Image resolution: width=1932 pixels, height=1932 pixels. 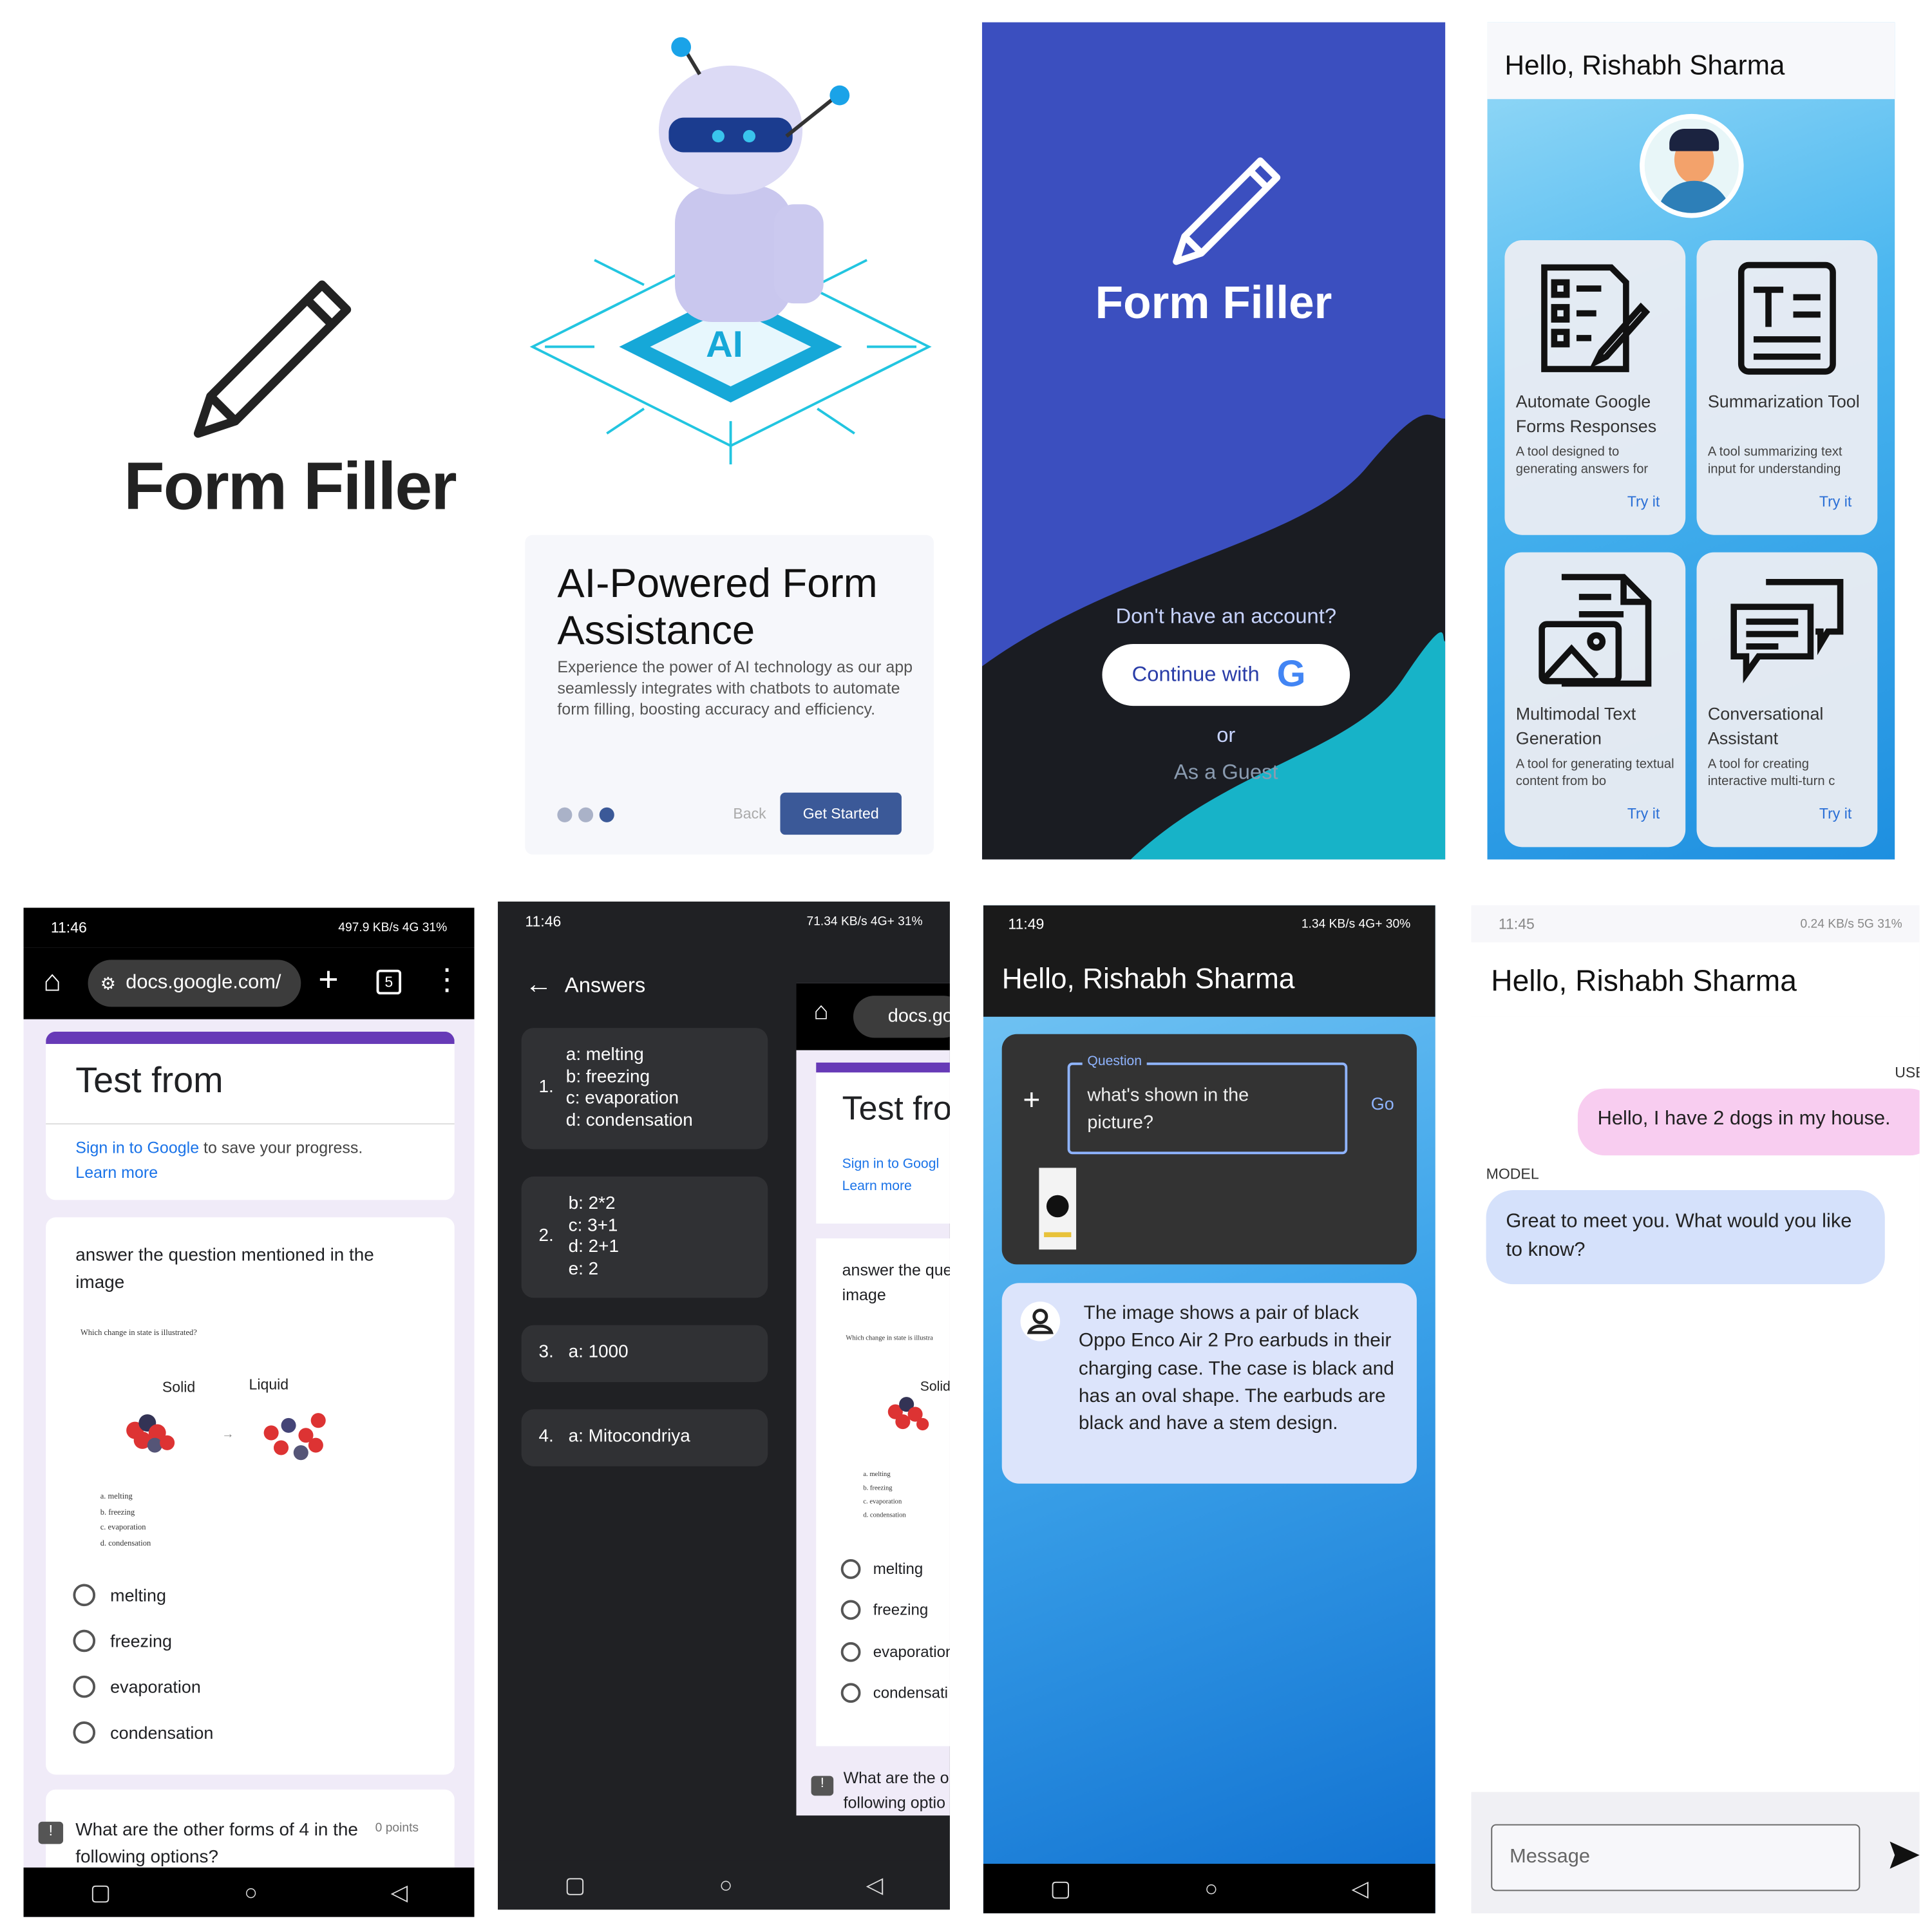 I want to click on answer-line: d: 2+1, so click(x=593, y=1247).